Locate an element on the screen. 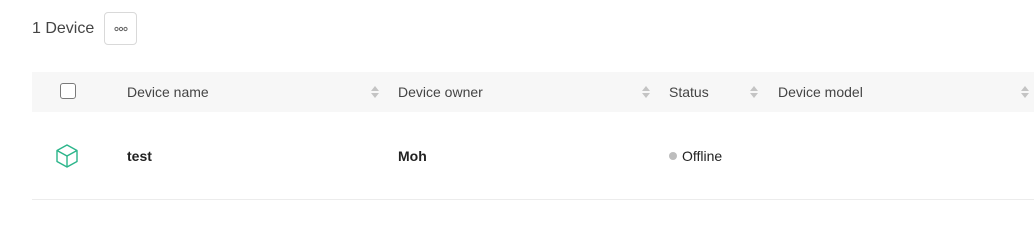 Image resolution: width=1034 pixels, height=240 pixels. status-cell: Offline is located at coordinates (695, 155).